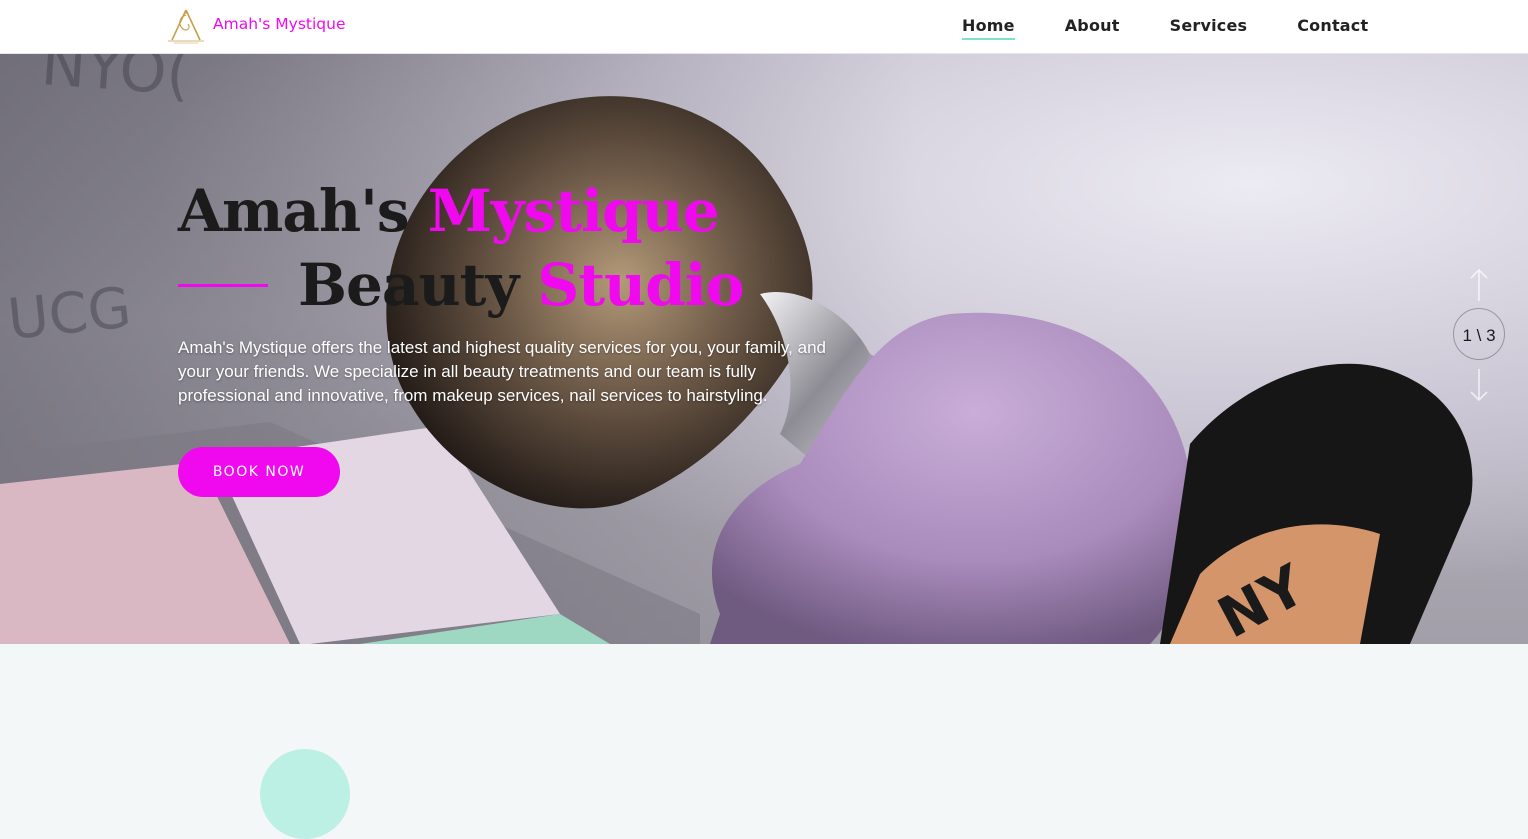 The image size is (1528, 839). What do you see at coordinates (259, 472) in the screenshot?
I see `book-now-button: BOOK NOW` at bounding box center [259, 472].